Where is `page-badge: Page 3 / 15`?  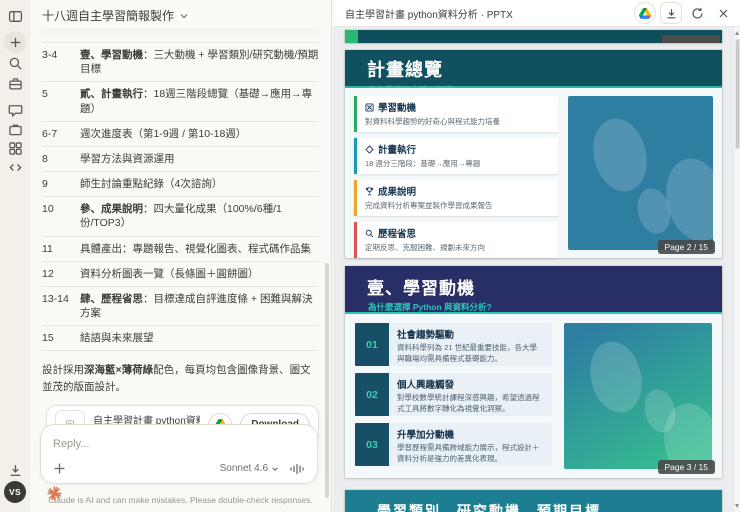 page-badge: Page 3 / 15 is located at coordinates (686, 467).